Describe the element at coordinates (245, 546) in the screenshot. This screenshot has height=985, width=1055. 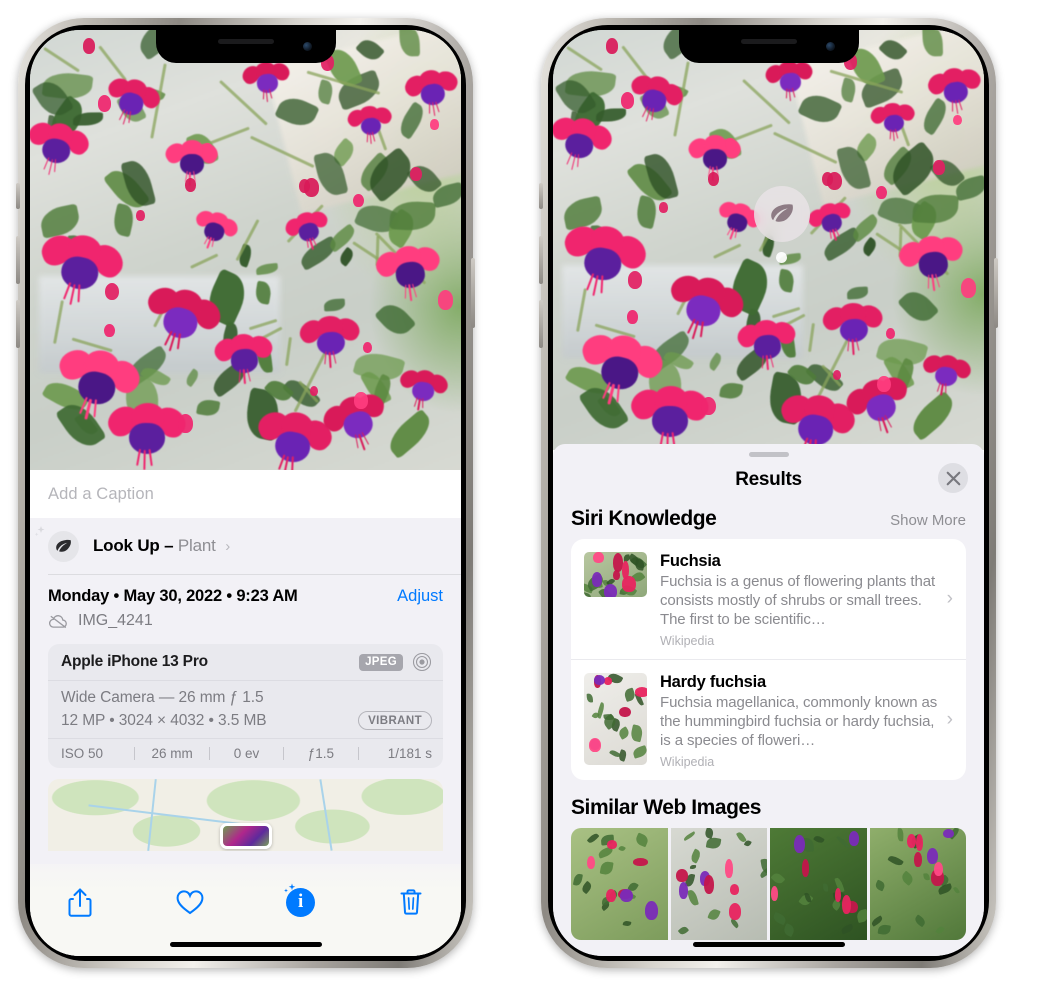
I see `look-up-row: Look Up – Plant ›` at that location.